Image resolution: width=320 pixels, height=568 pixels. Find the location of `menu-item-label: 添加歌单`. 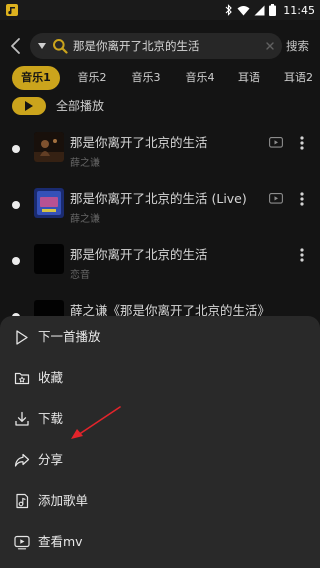

menu-item-label: 添加歌单 is located at coordinates (63, 500).